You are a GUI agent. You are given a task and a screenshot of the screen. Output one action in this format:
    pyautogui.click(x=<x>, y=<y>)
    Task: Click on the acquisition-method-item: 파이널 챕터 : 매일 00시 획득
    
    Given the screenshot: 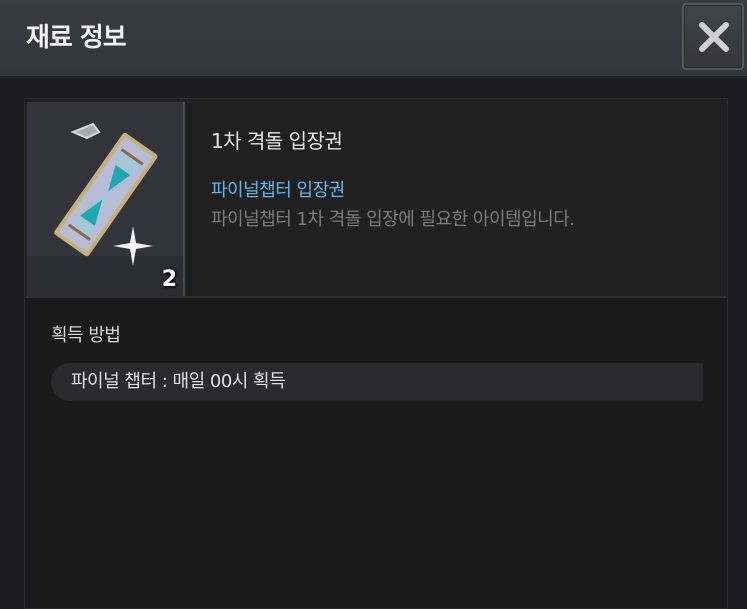 What is the action you would take?
    pyautogui.click(x=377, y=382)
    